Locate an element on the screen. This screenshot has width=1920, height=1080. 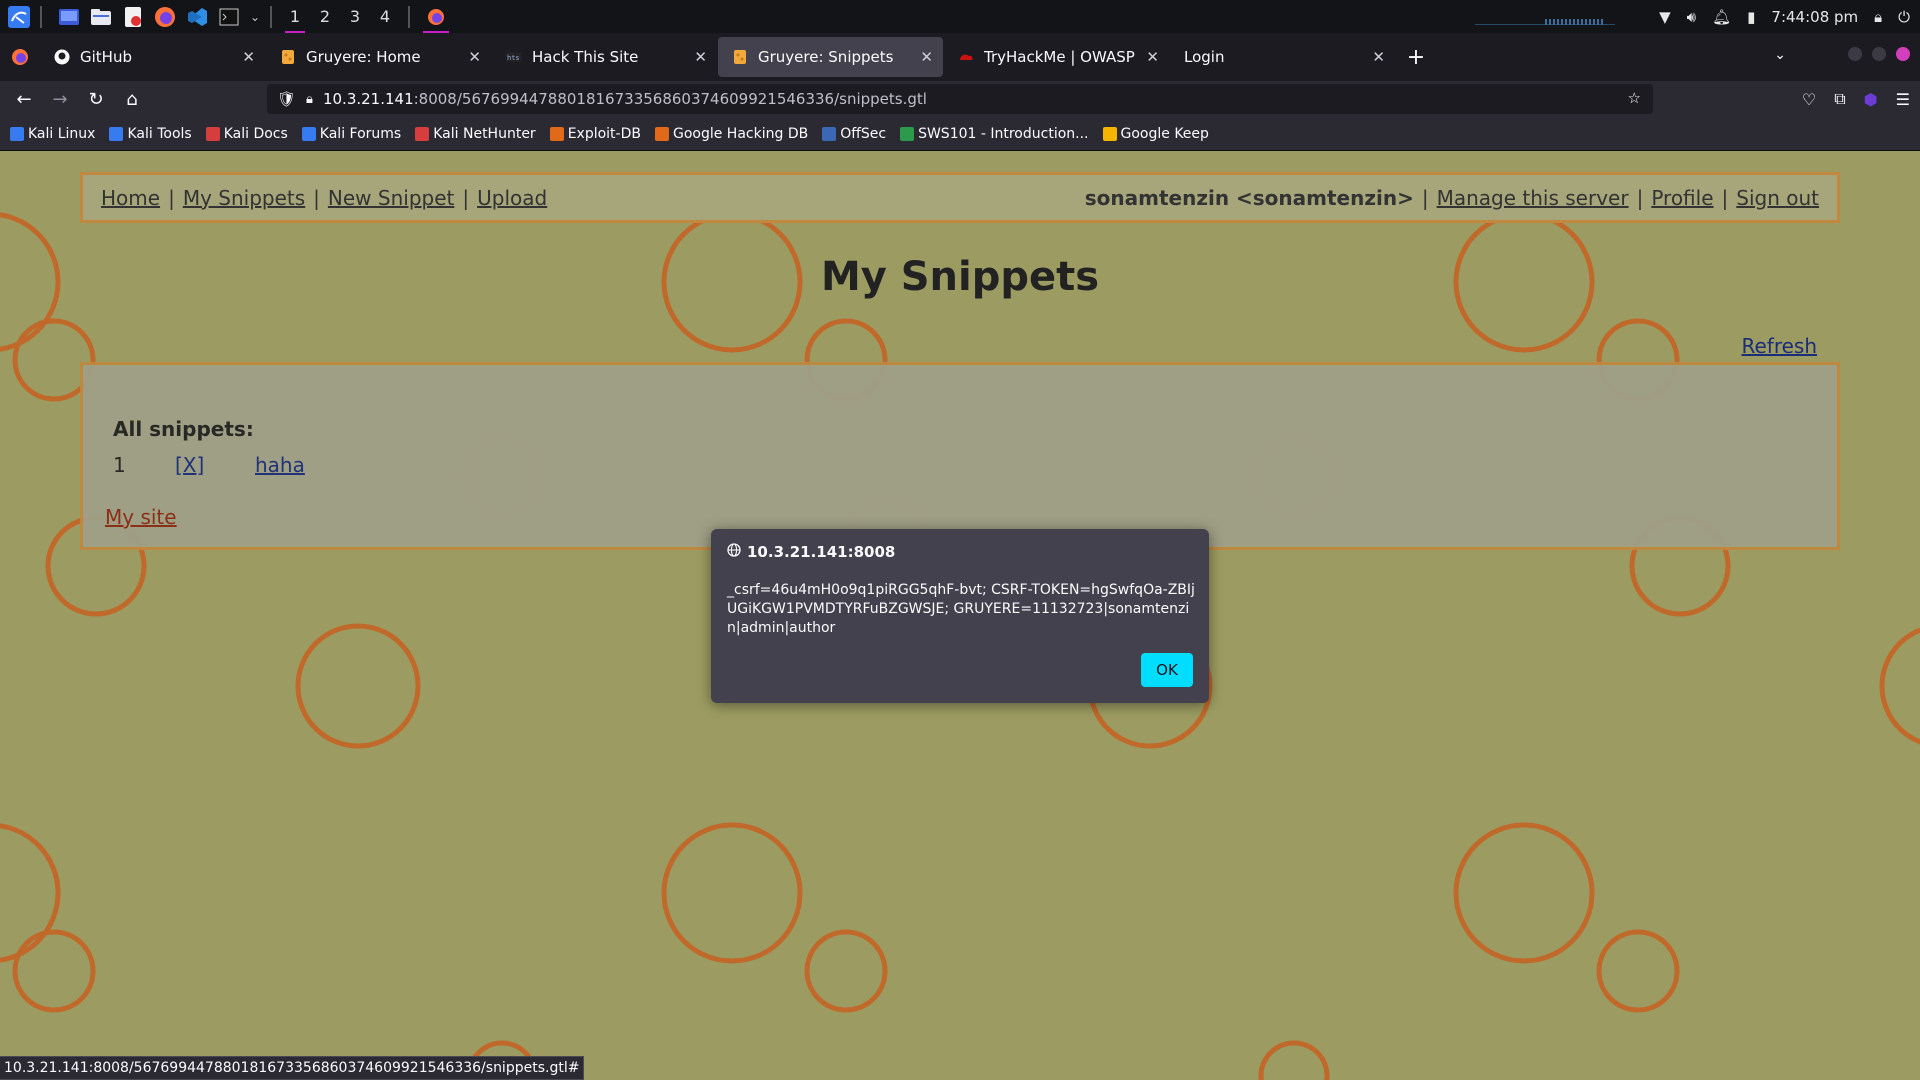
menu-upload-link: Upload is located at coordinates (512, 198).